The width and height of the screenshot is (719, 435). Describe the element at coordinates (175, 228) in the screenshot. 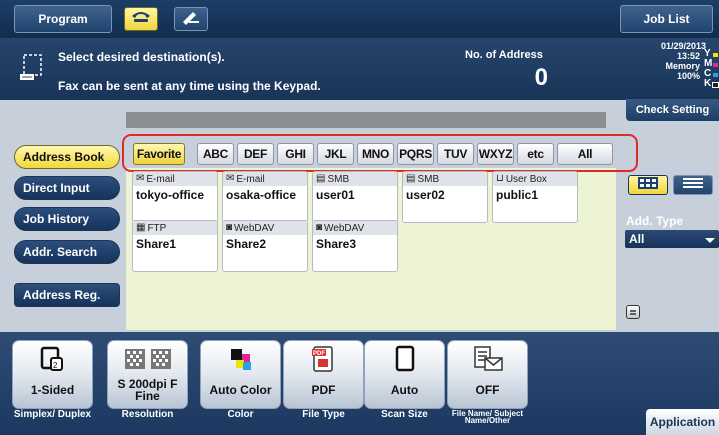

I see `destination-type: ▦ FTP` at that location.